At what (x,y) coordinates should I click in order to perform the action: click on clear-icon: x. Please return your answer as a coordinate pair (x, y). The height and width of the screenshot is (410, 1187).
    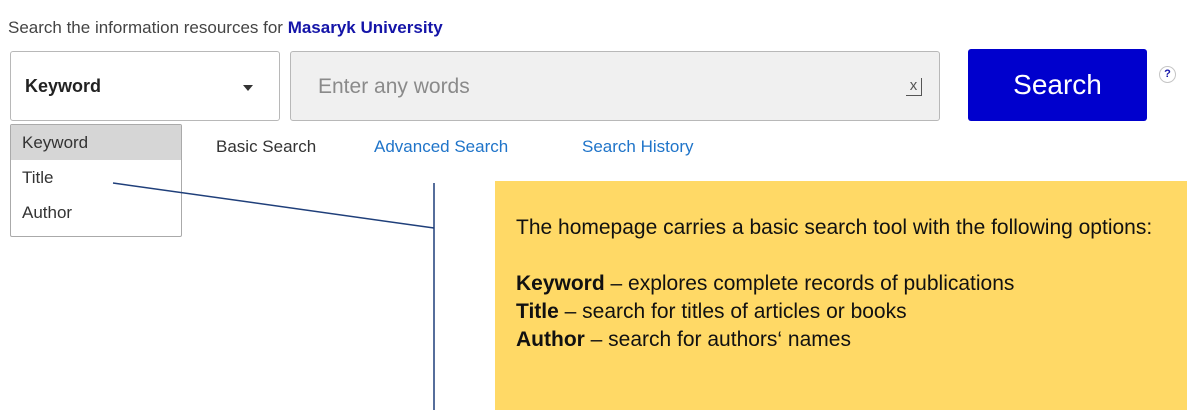
    Looking at the image, I should click on (914, 87).